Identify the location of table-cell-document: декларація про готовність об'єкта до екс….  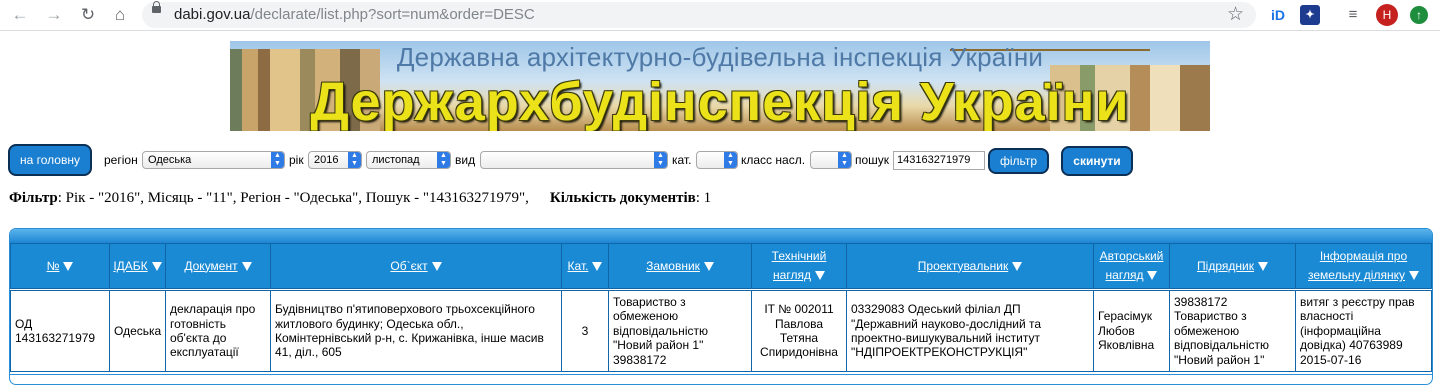
(218, 331).